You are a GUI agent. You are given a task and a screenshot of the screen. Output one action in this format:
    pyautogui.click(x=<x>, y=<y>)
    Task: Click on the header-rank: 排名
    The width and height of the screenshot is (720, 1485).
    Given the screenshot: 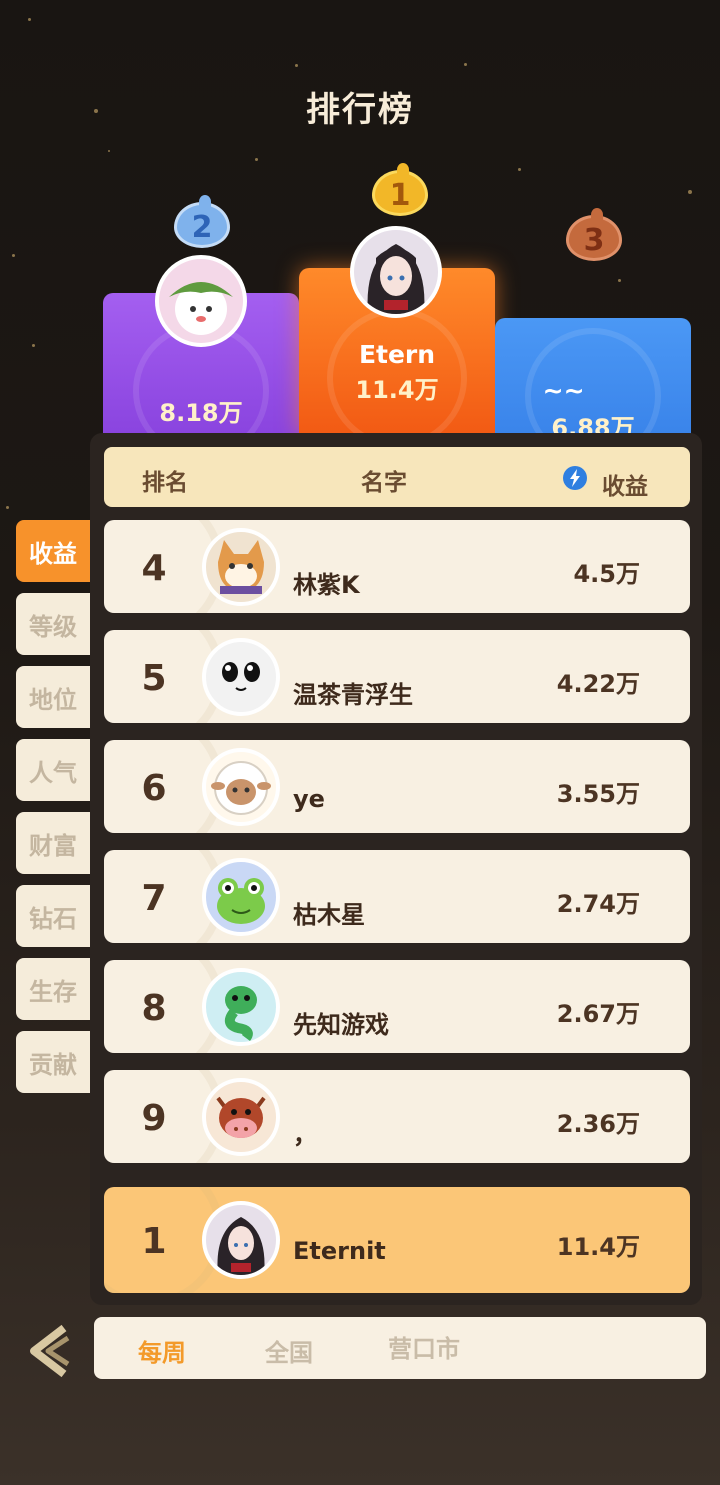 What is the action you would take?
    pyautogui.click(x=165, y=483)
    